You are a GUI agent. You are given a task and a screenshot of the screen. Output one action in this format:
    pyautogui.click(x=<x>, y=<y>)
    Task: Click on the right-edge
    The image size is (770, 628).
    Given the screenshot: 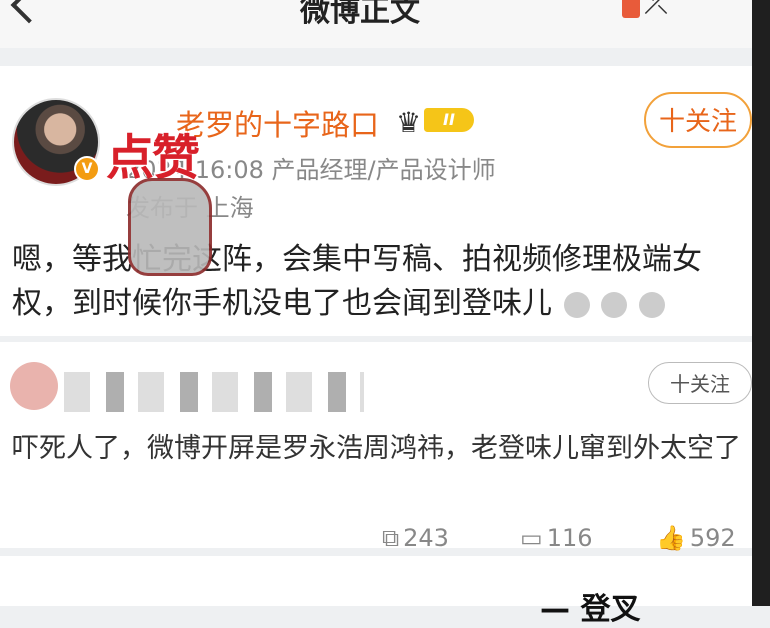 What is the action you would take?
    pyautogui.click(x=761, y=303)
    